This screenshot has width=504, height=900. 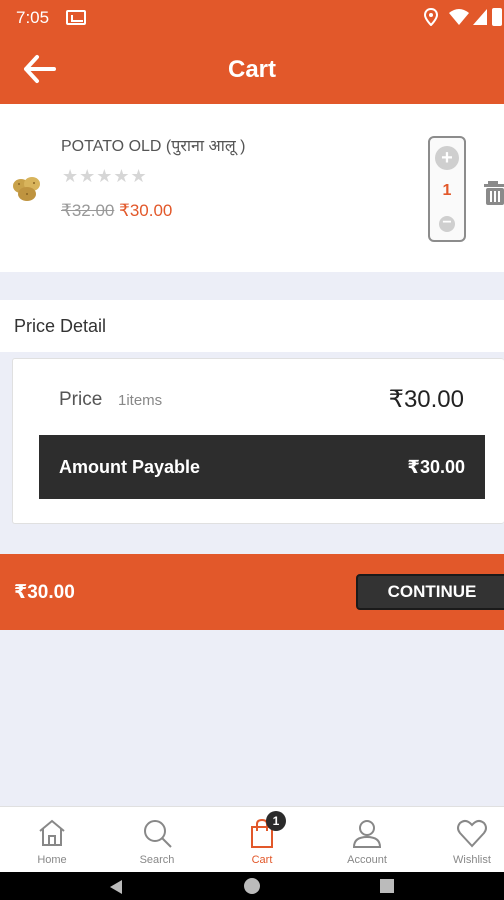 I want to click on tab-account: Account, so click(x=367, y=840).